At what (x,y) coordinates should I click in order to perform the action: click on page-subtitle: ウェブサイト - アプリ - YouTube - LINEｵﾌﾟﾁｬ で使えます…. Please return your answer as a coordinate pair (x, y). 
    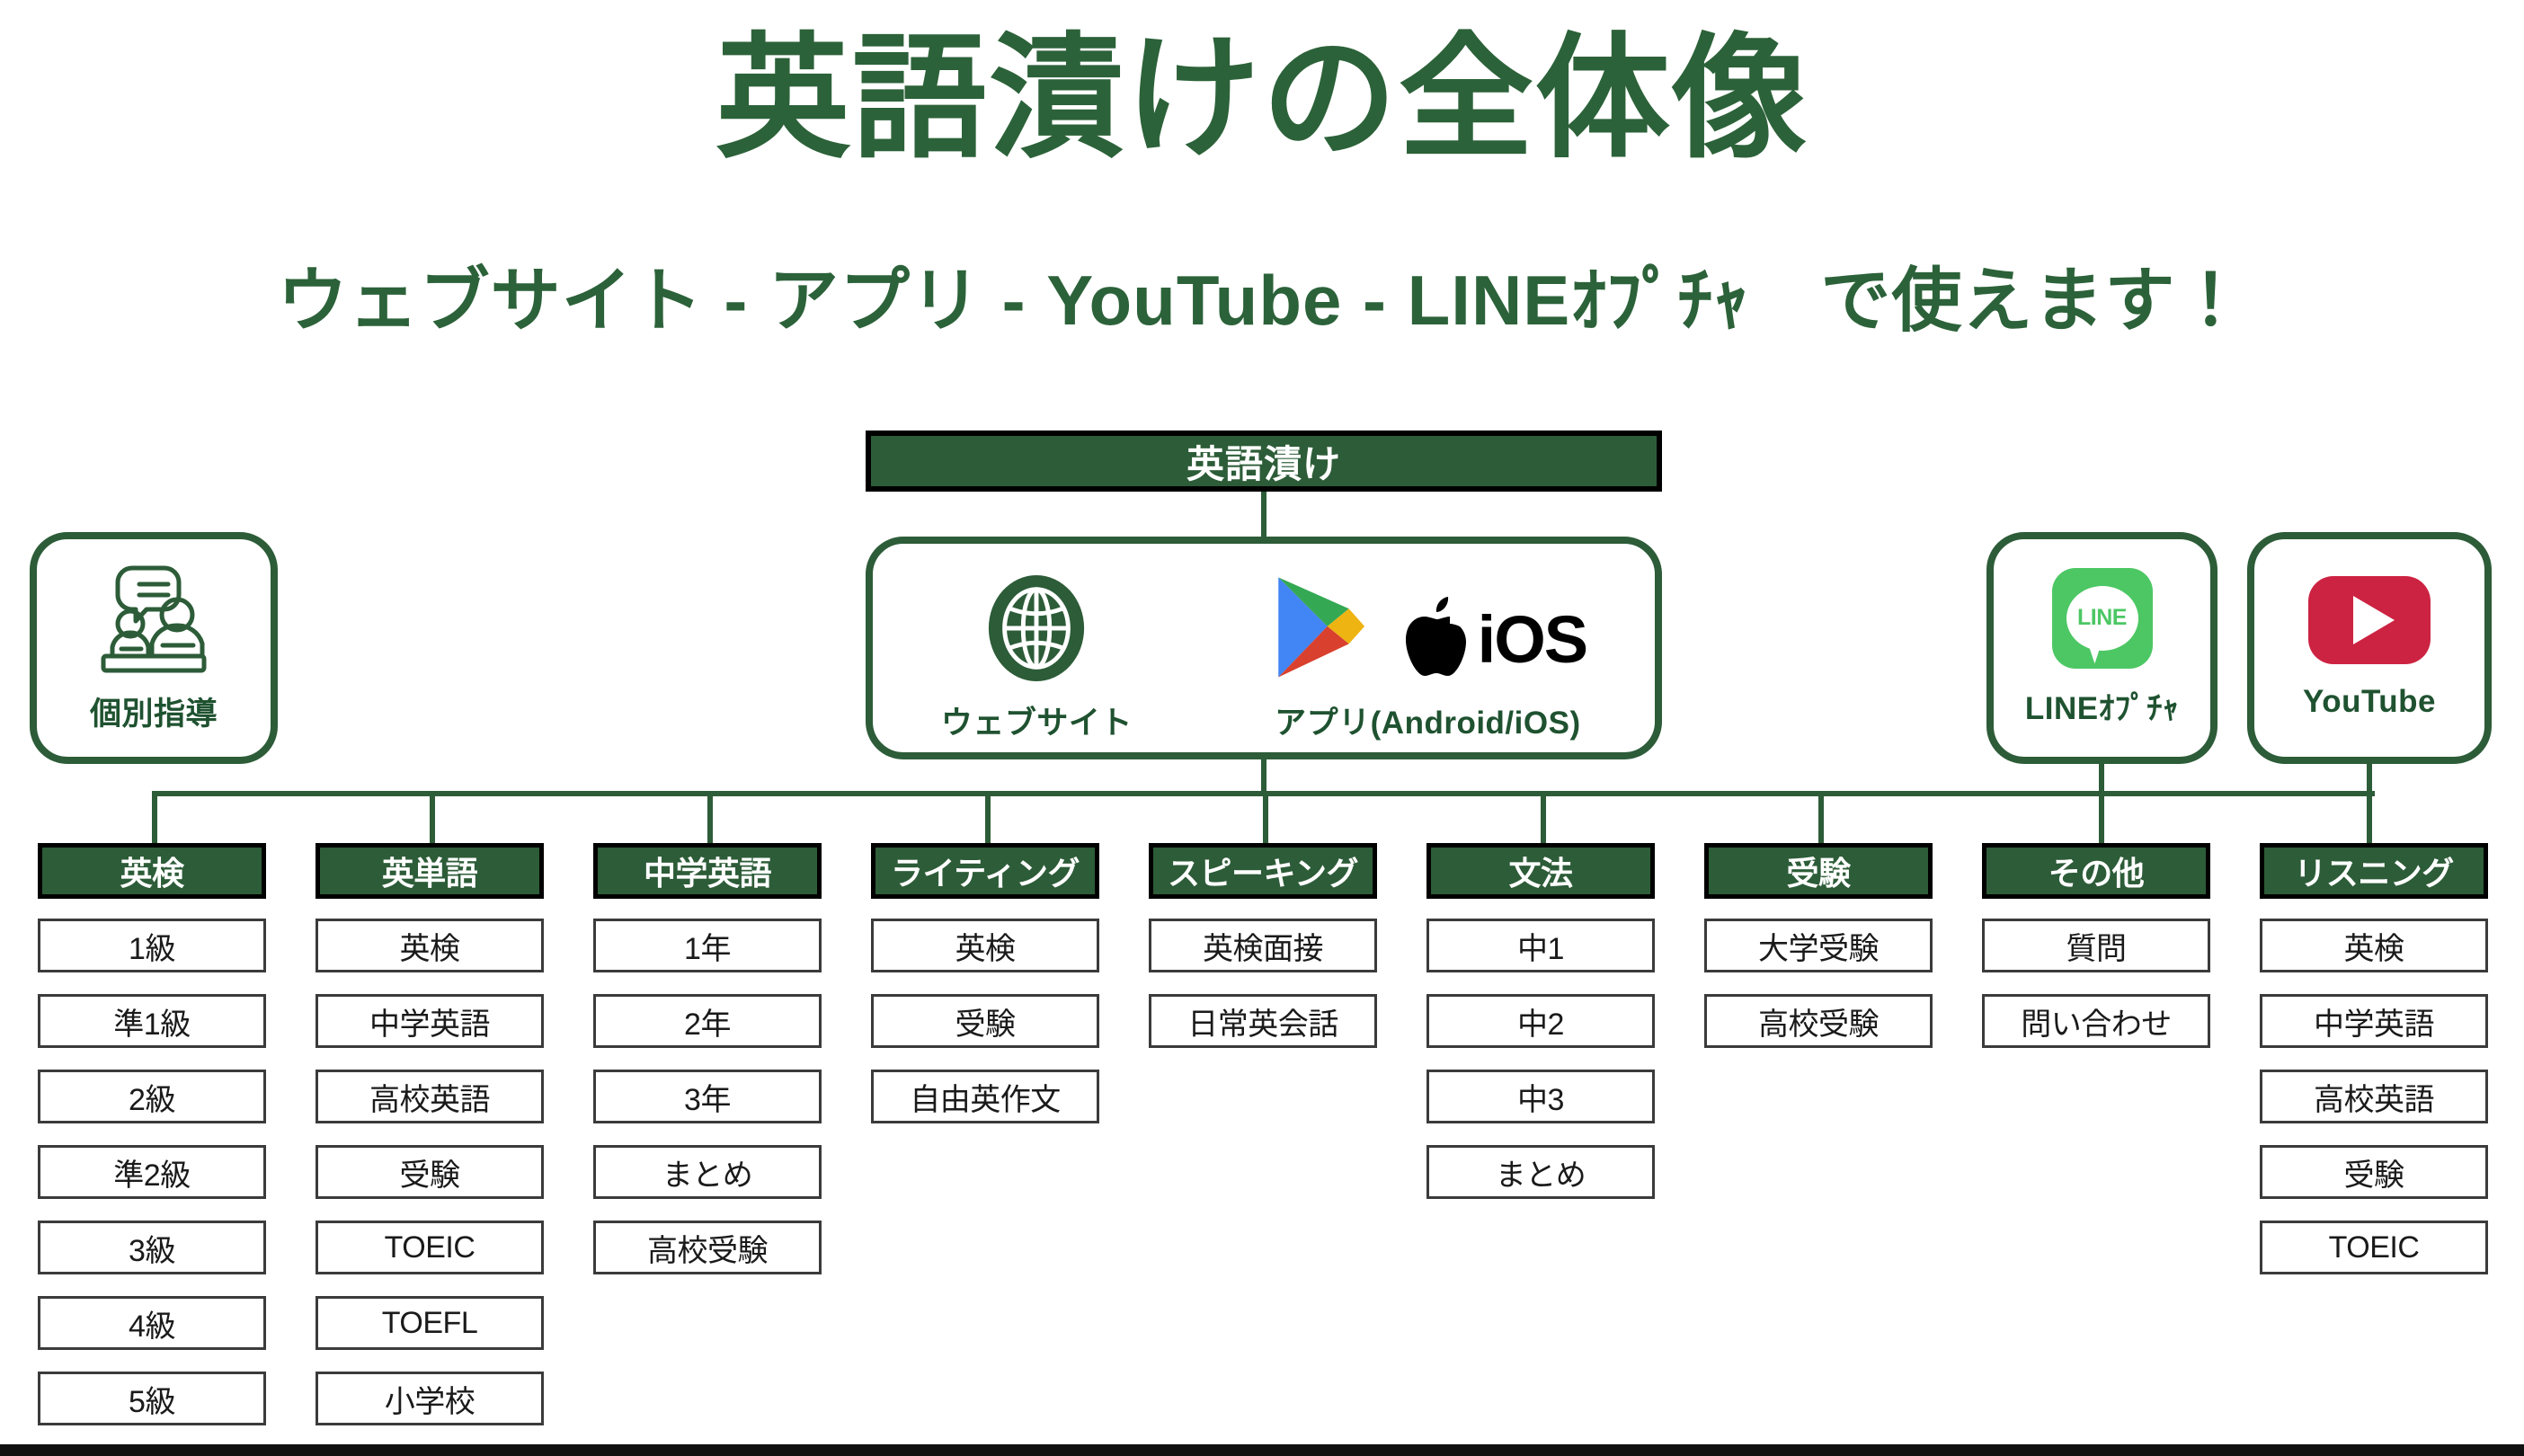
    Looking at the image, I should click on (1262, 300).